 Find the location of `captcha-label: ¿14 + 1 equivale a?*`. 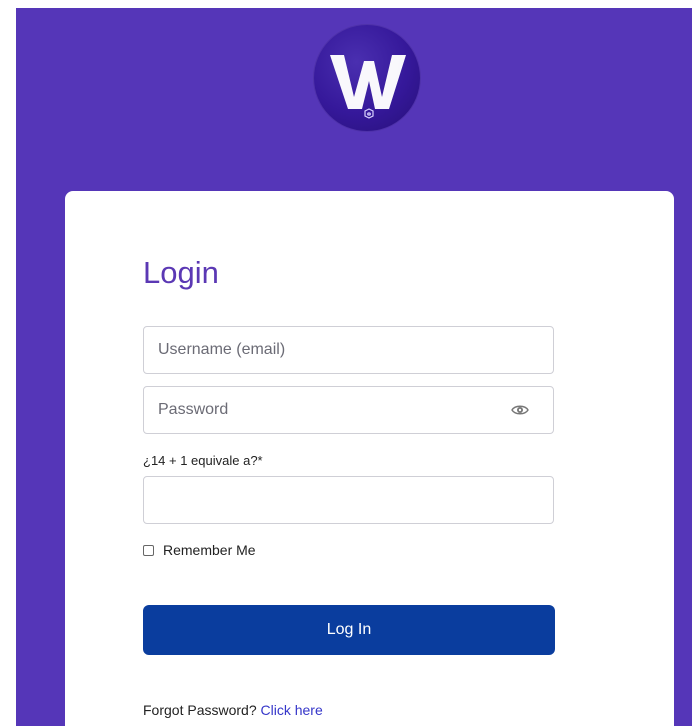

captcha-label: ¿14 + 1 equivale a?* is located at coordinates (203, 460).